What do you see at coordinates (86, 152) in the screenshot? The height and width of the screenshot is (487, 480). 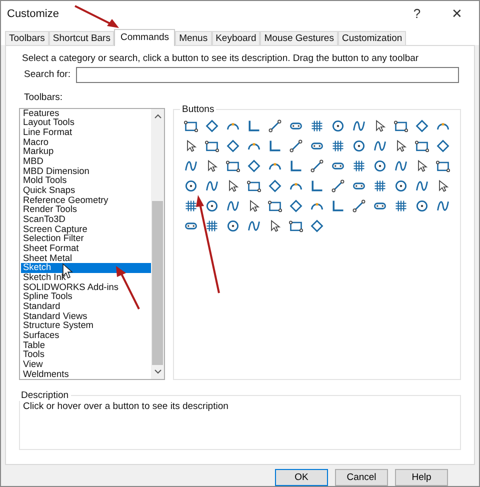 I see `toolbar-item: Markup` at bounding box center [86, 152].